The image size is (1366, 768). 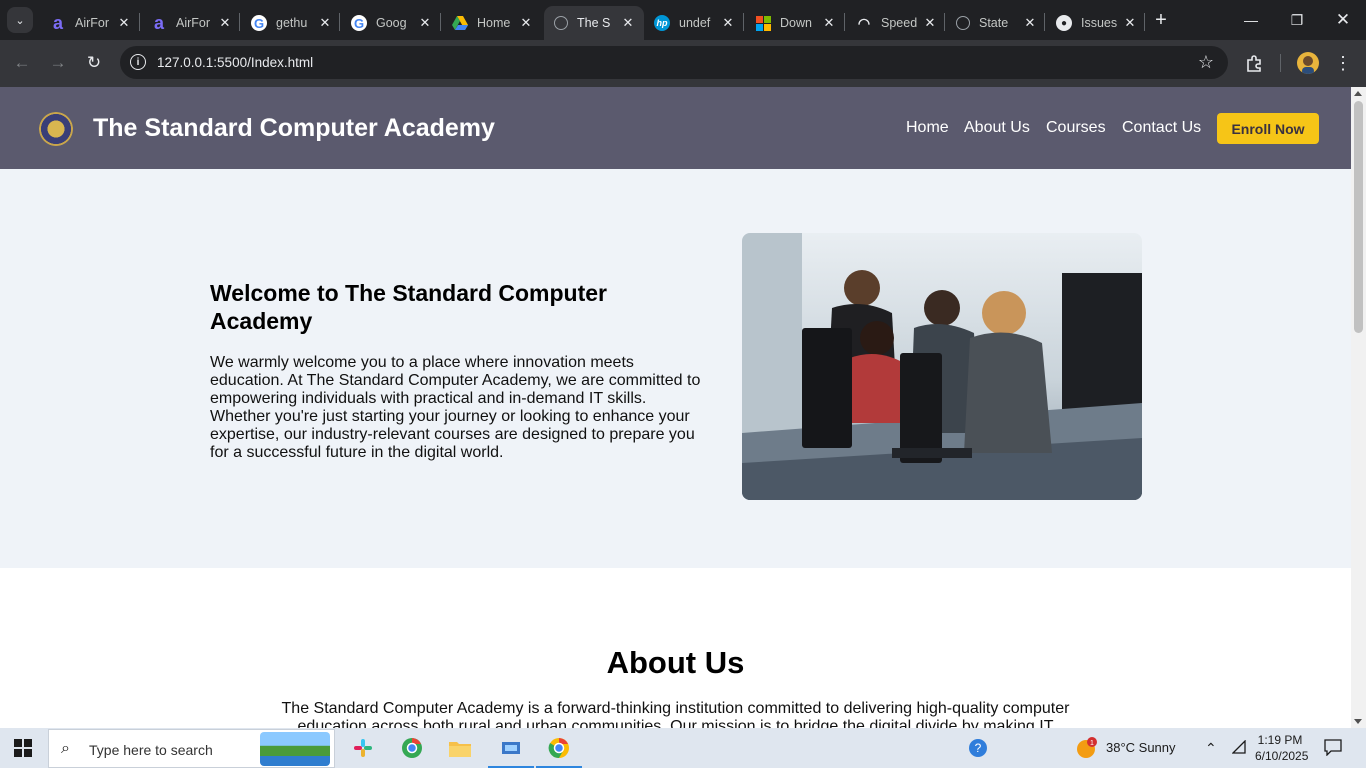 I want to click on students-at-computers-image, so click(x=942, y=366).